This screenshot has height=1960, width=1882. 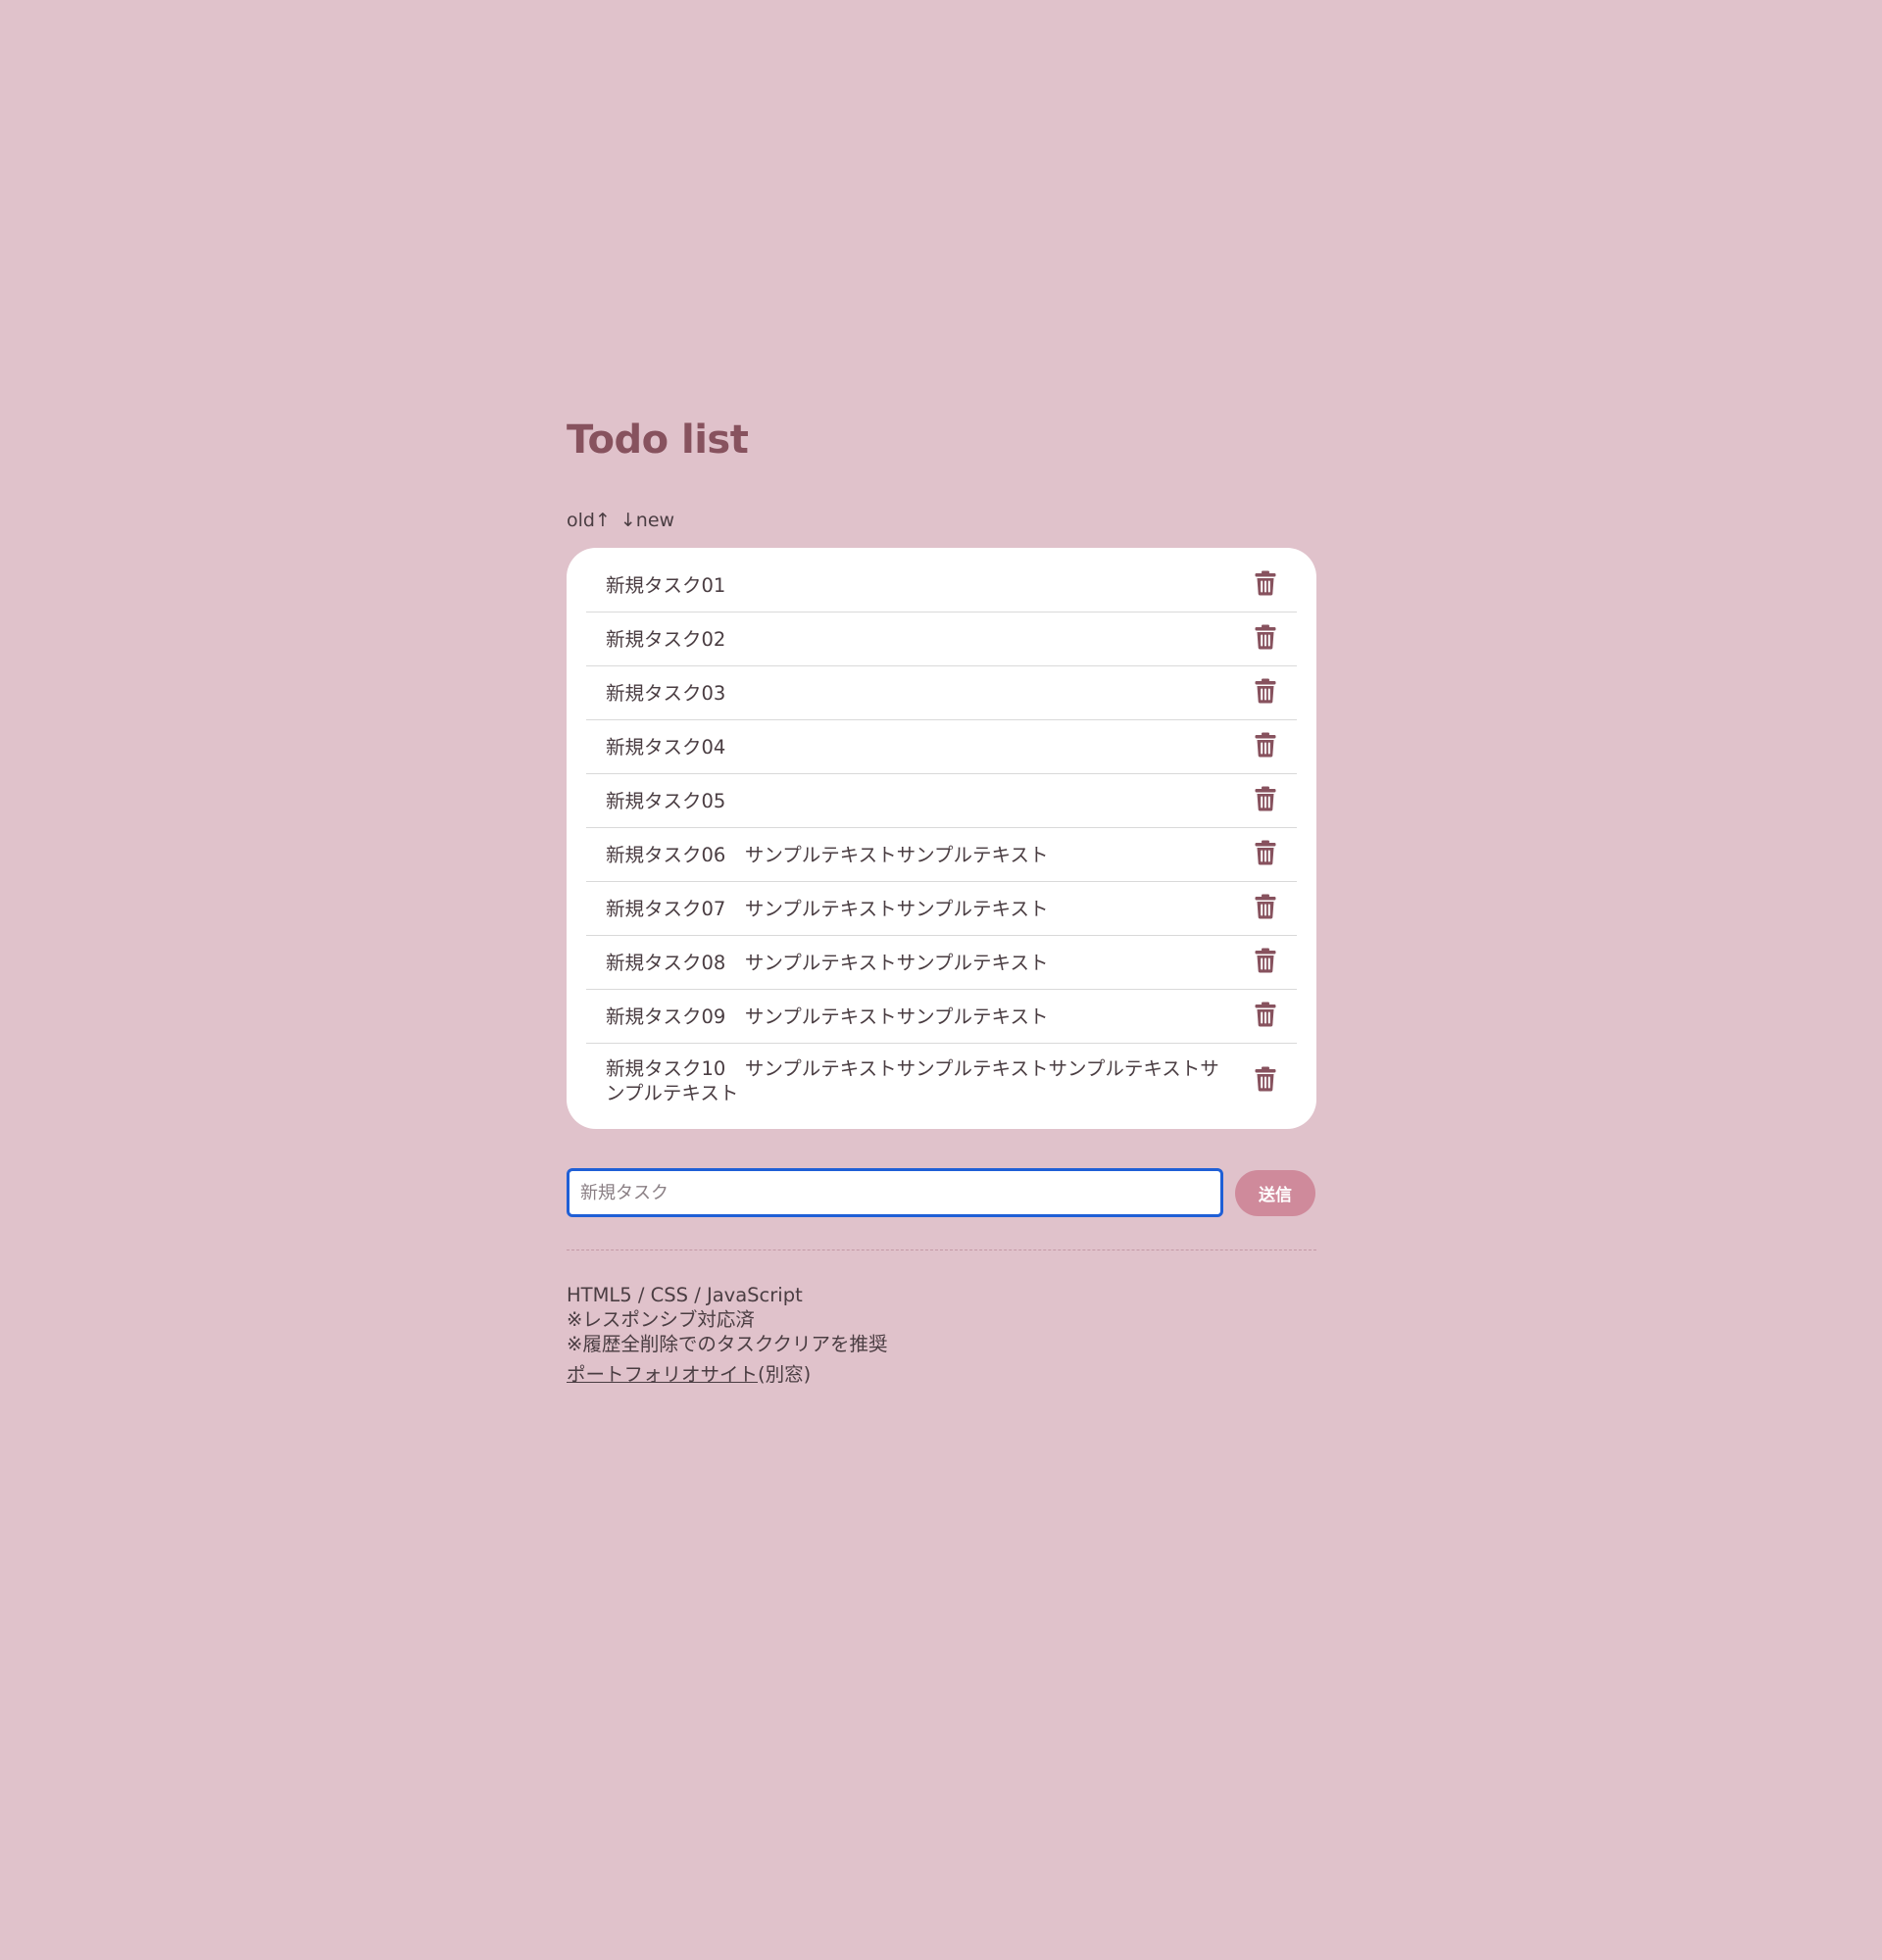 What do you see at coordinates (828, 1016) in the screenshot?
I see `task-text: 新規タスク09 サンプルテキストサンプルテキスト` at bounding box center [828, 1016].